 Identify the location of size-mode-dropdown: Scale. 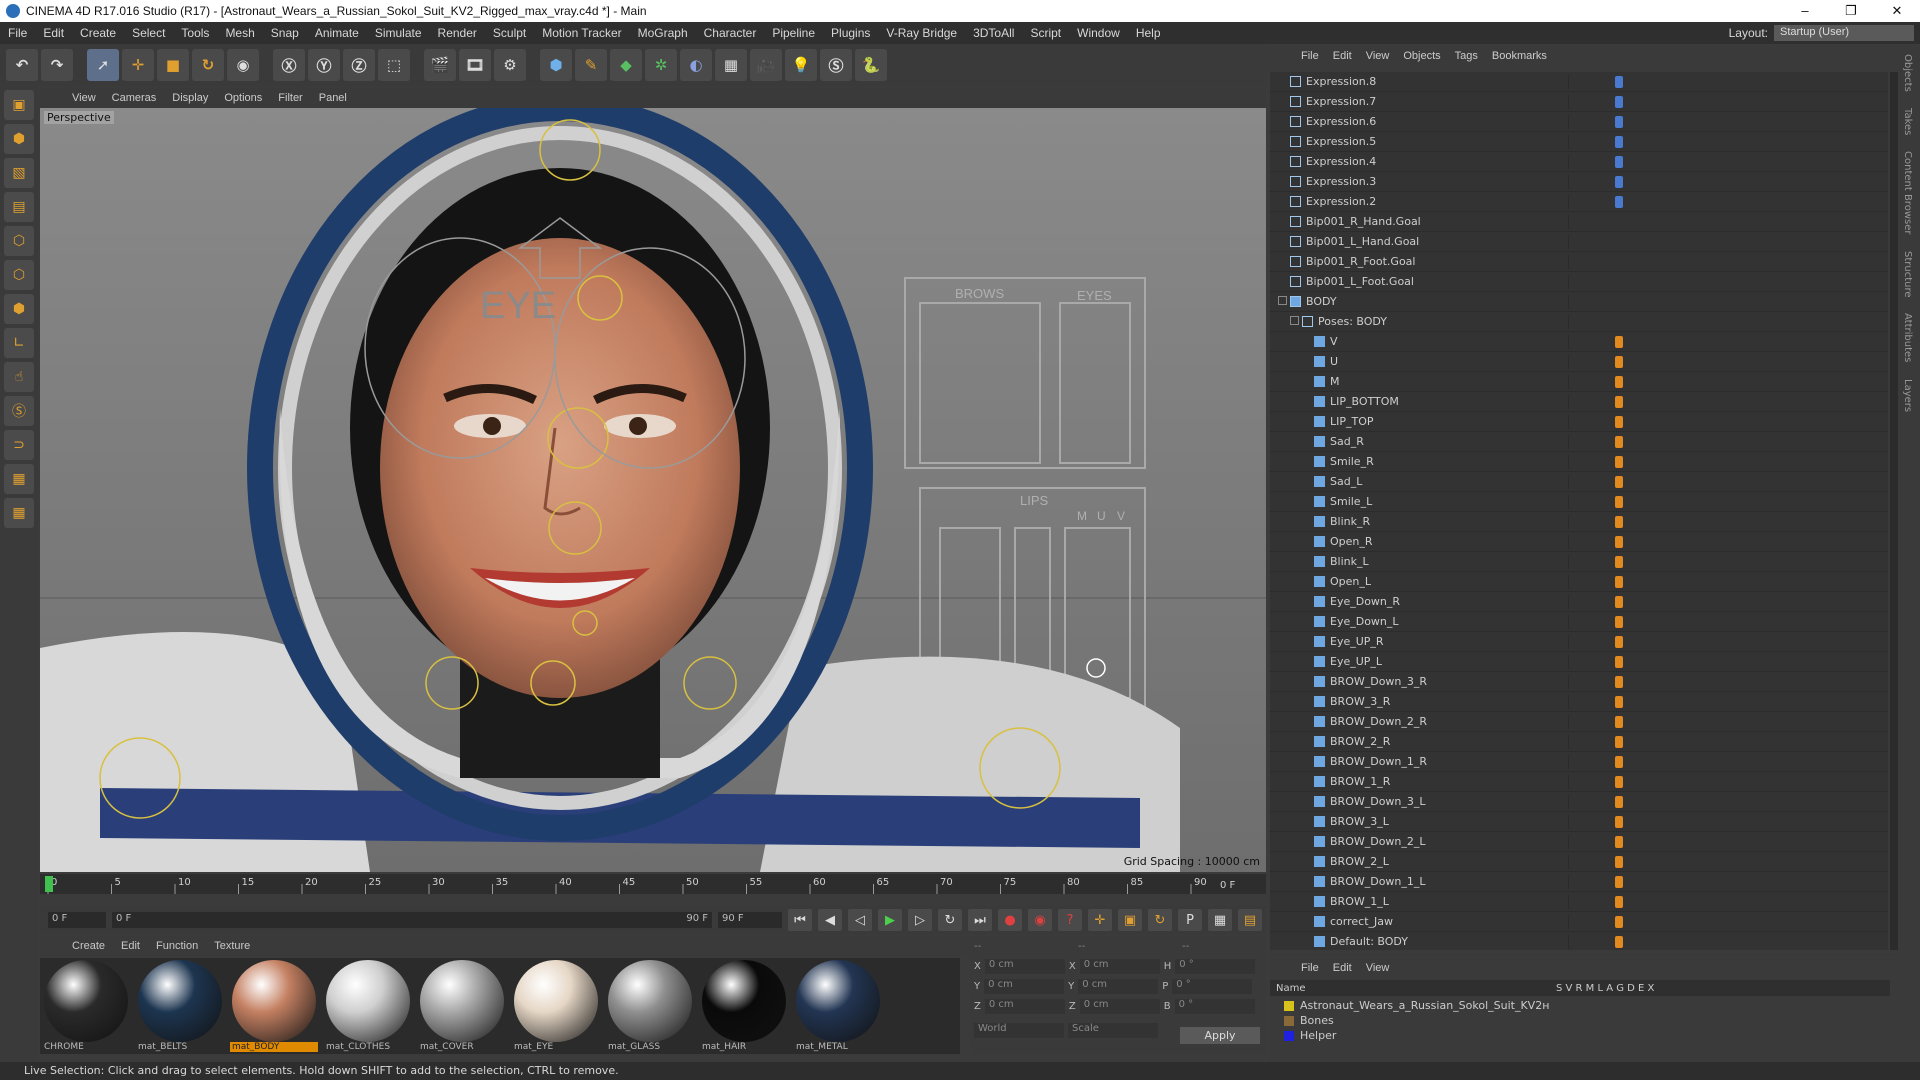
(1113, 1030).